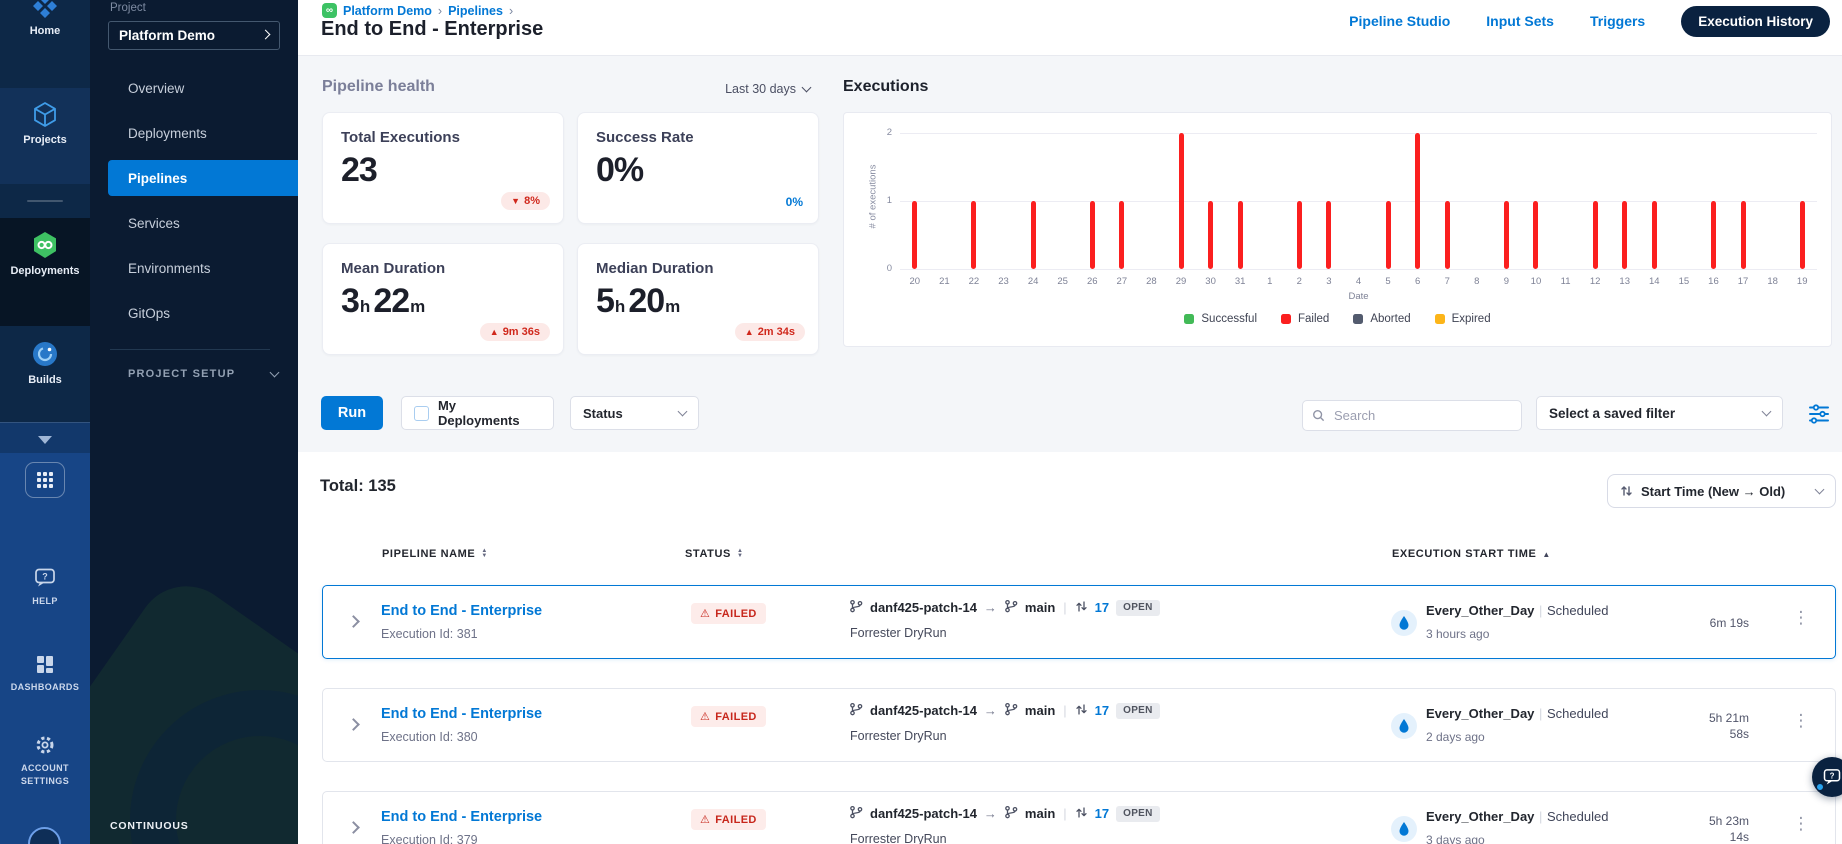  What do you see at coordinates (45, 31) in the screenshot?
I see `rail-label-home: Home` at bounding box center [45, 31].